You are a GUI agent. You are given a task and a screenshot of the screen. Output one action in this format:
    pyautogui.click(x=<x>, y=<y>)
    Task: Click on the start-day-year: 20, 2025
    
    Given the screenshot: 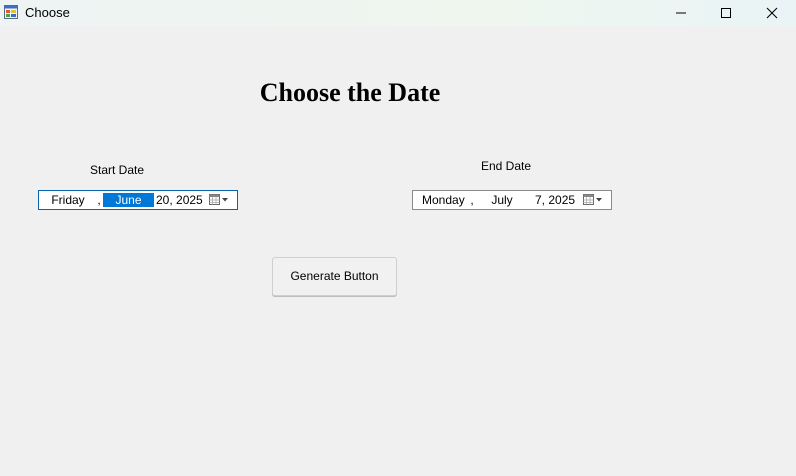 What is the action you would take?
    pyautogui.click(x=179, y=200)
    